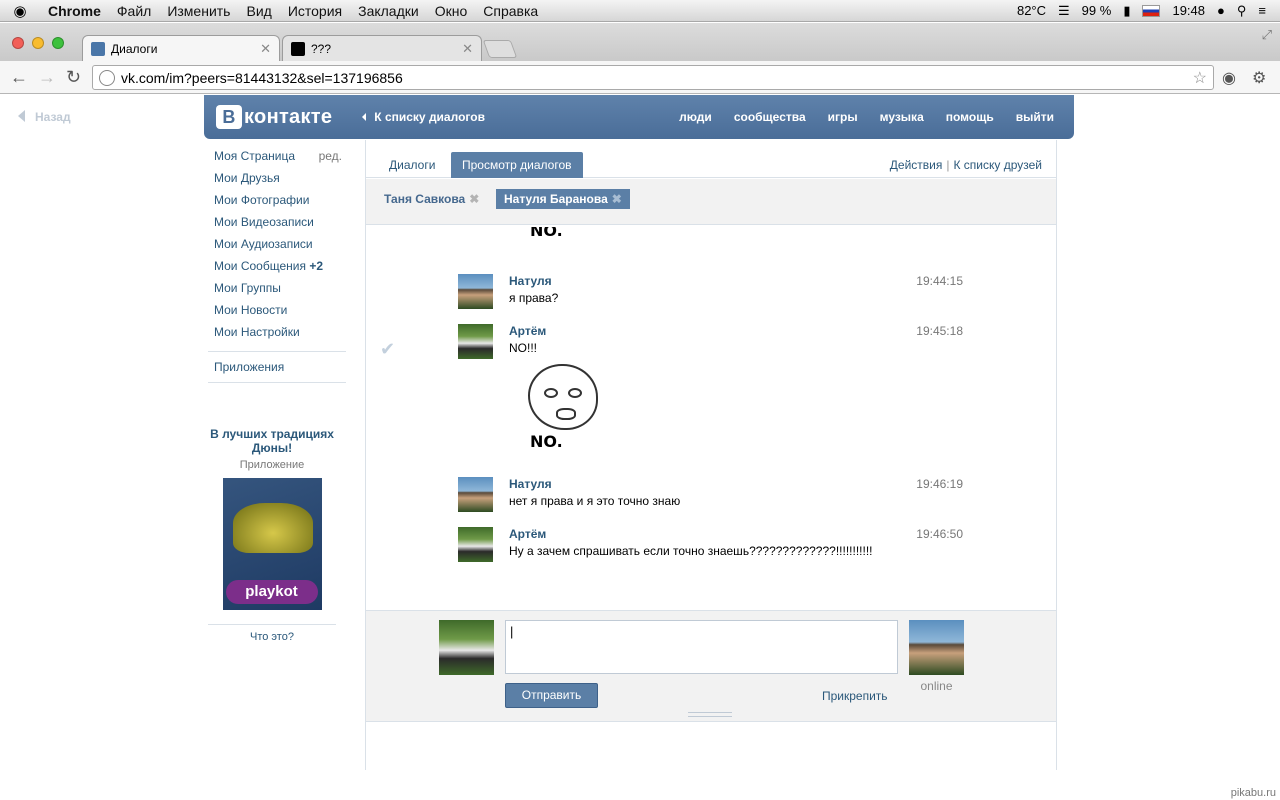 Image resolution: width=1280 pixels, height=800 pixels. Describe the element at coordinates (38, 43) in the screenshot. I see `minimize-window-button` at that location.